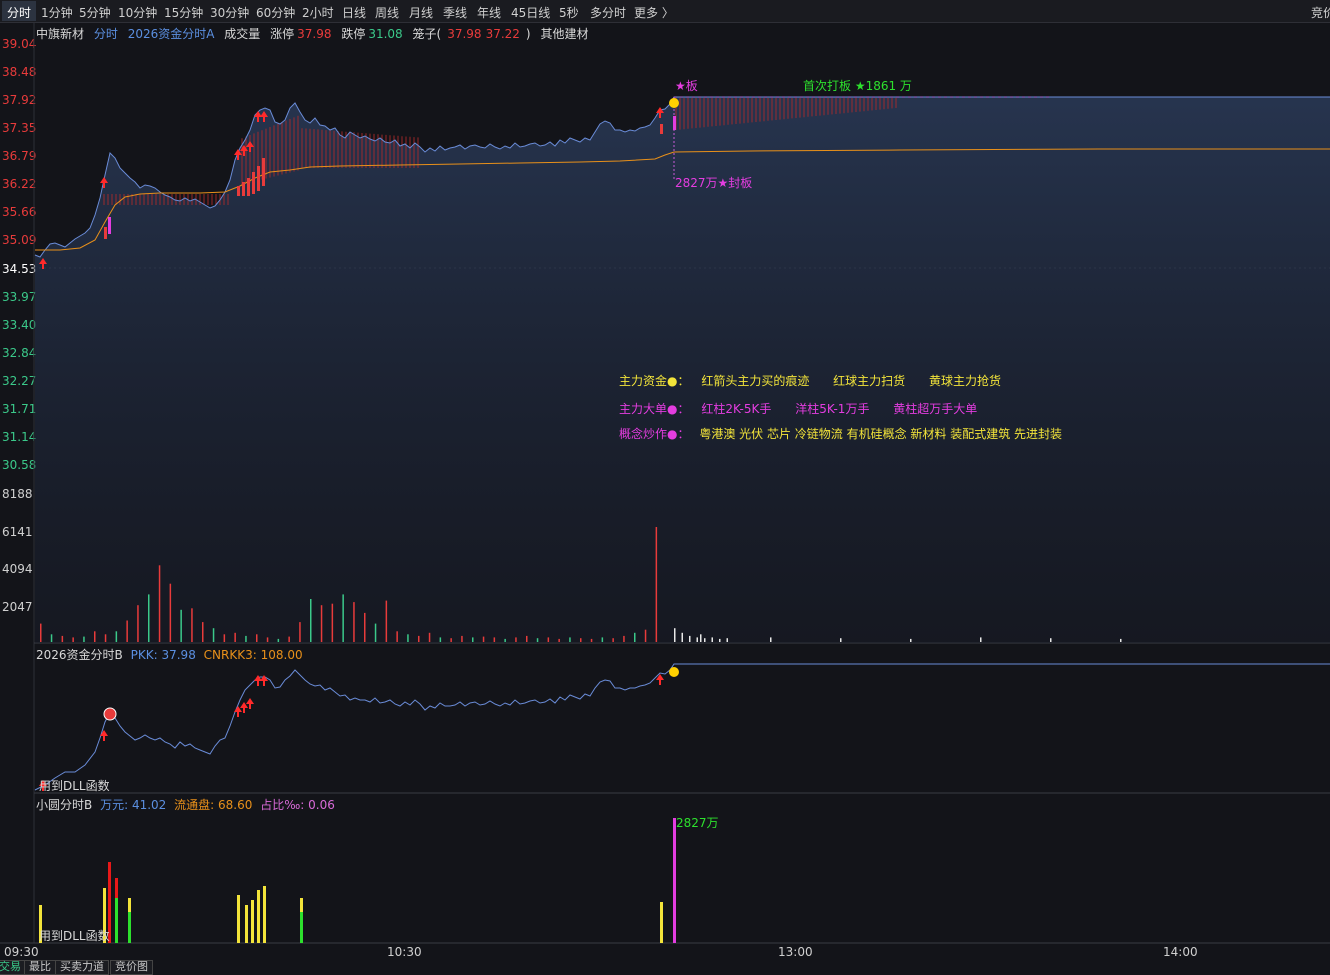 Image resolution: width=1330 pixels, height=975 pixels. Describe the element at coordinates (104, 735) in the screenshot. I see `red-arrow-icon` at that location.